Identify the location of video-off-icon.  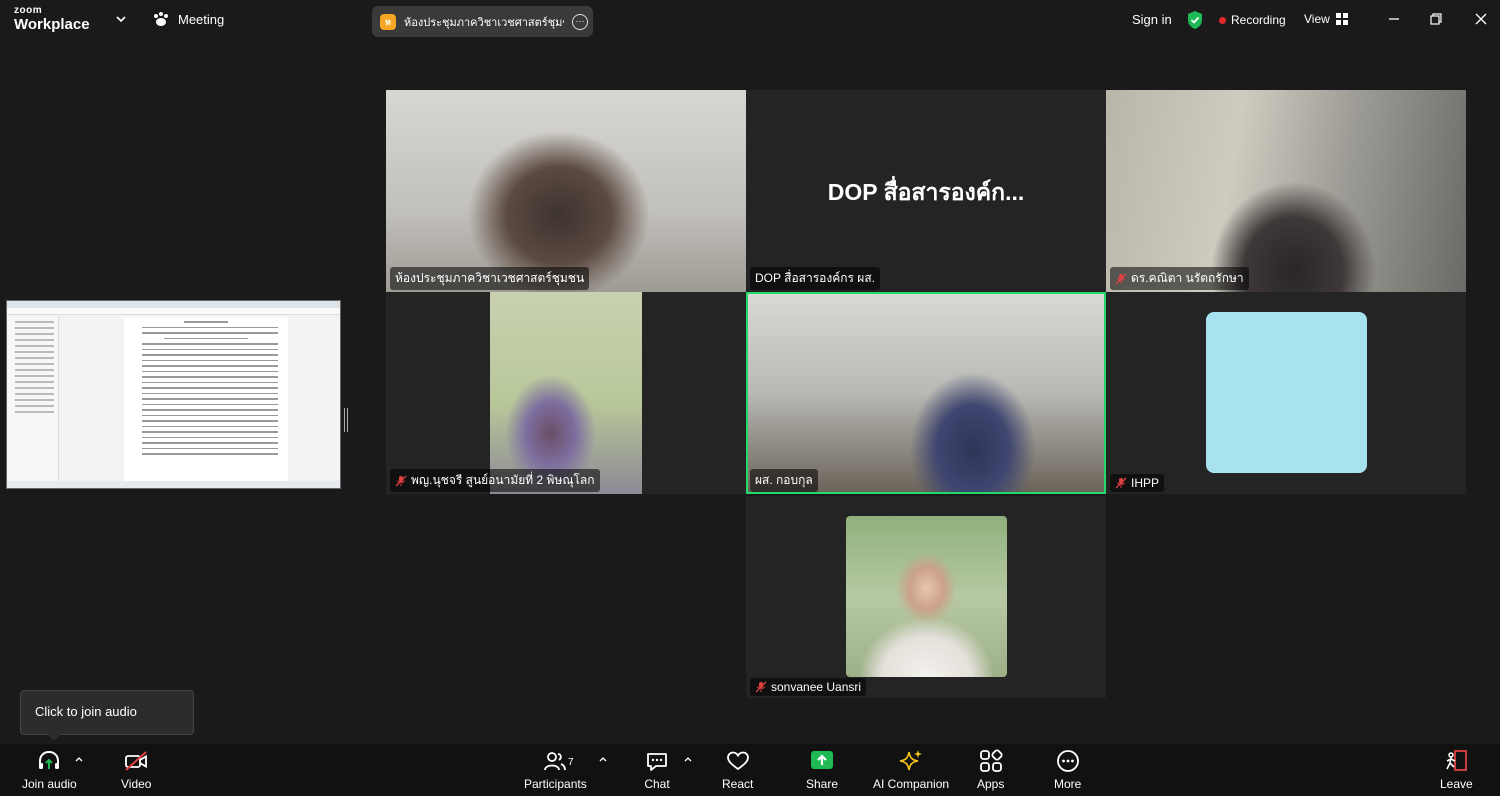
(136, 761).